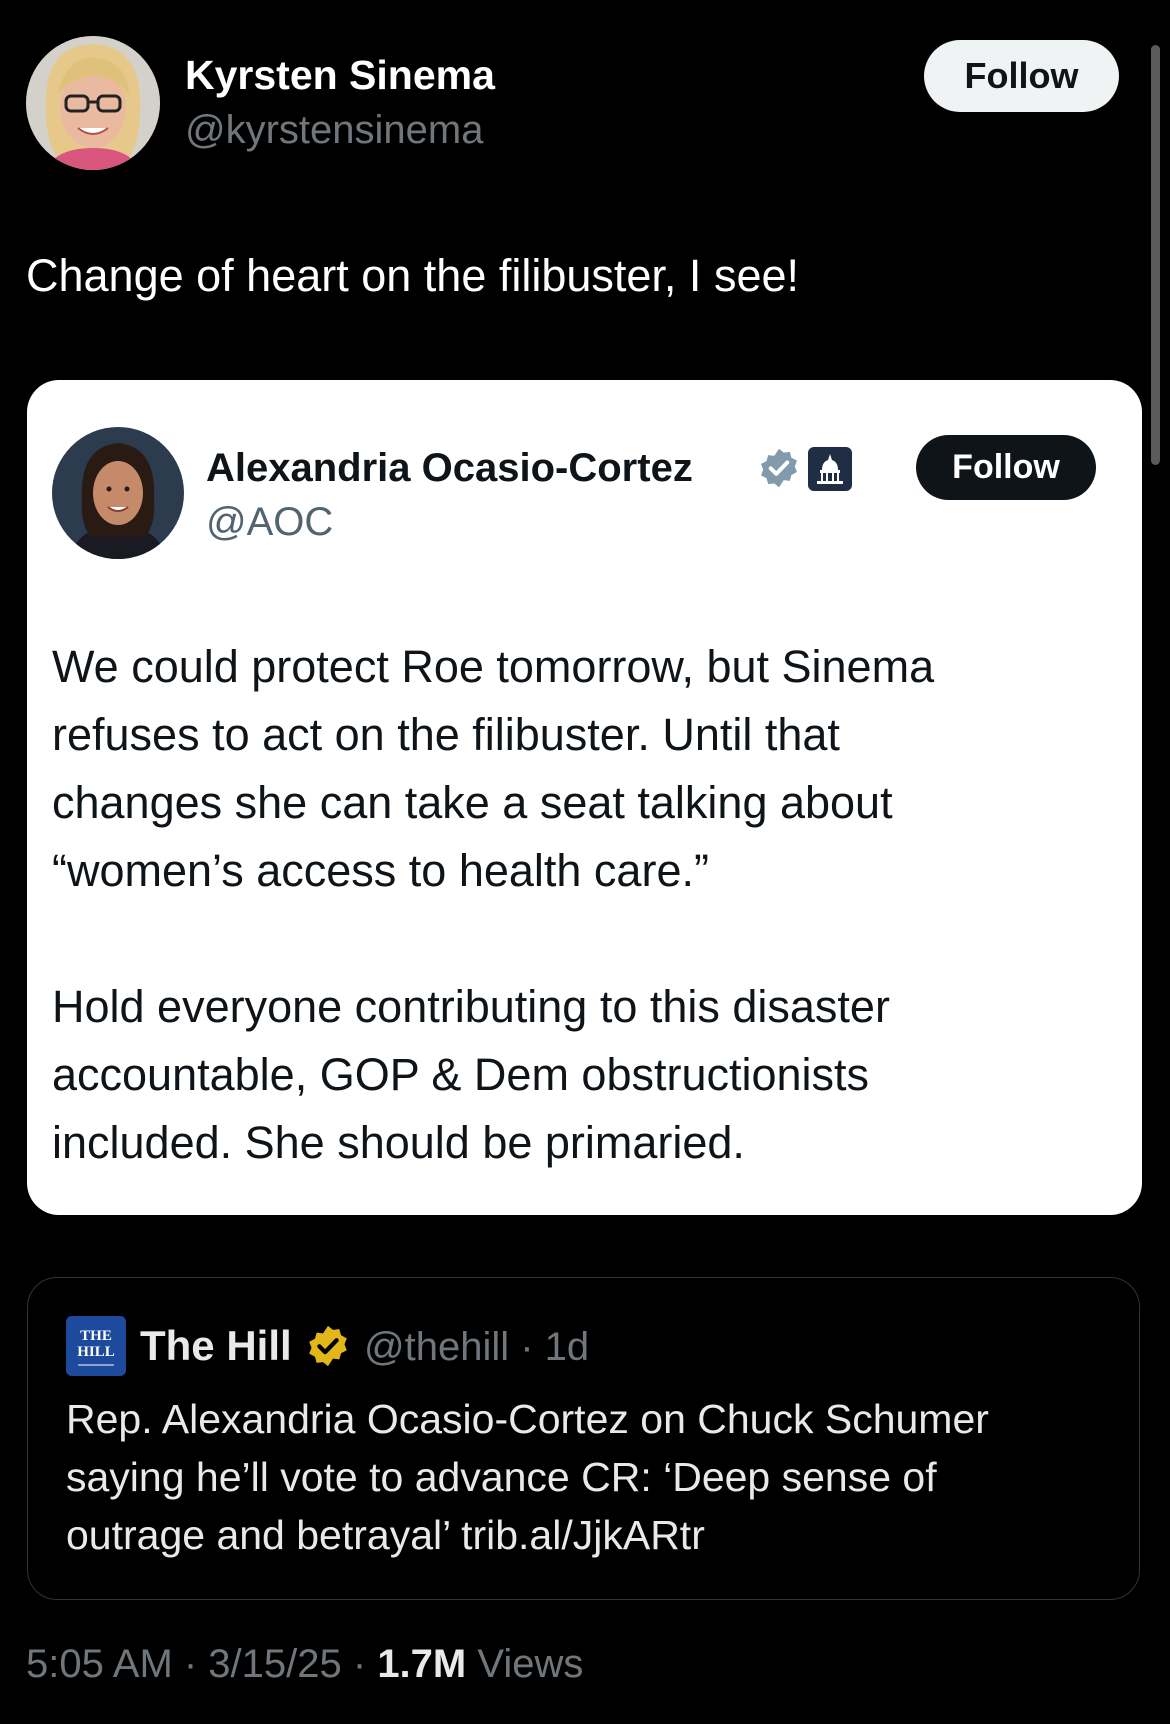 The height and width of the screenshot is (1724, 1170). I want to click on verified-gold-badge-icon, so click(328, 1346).